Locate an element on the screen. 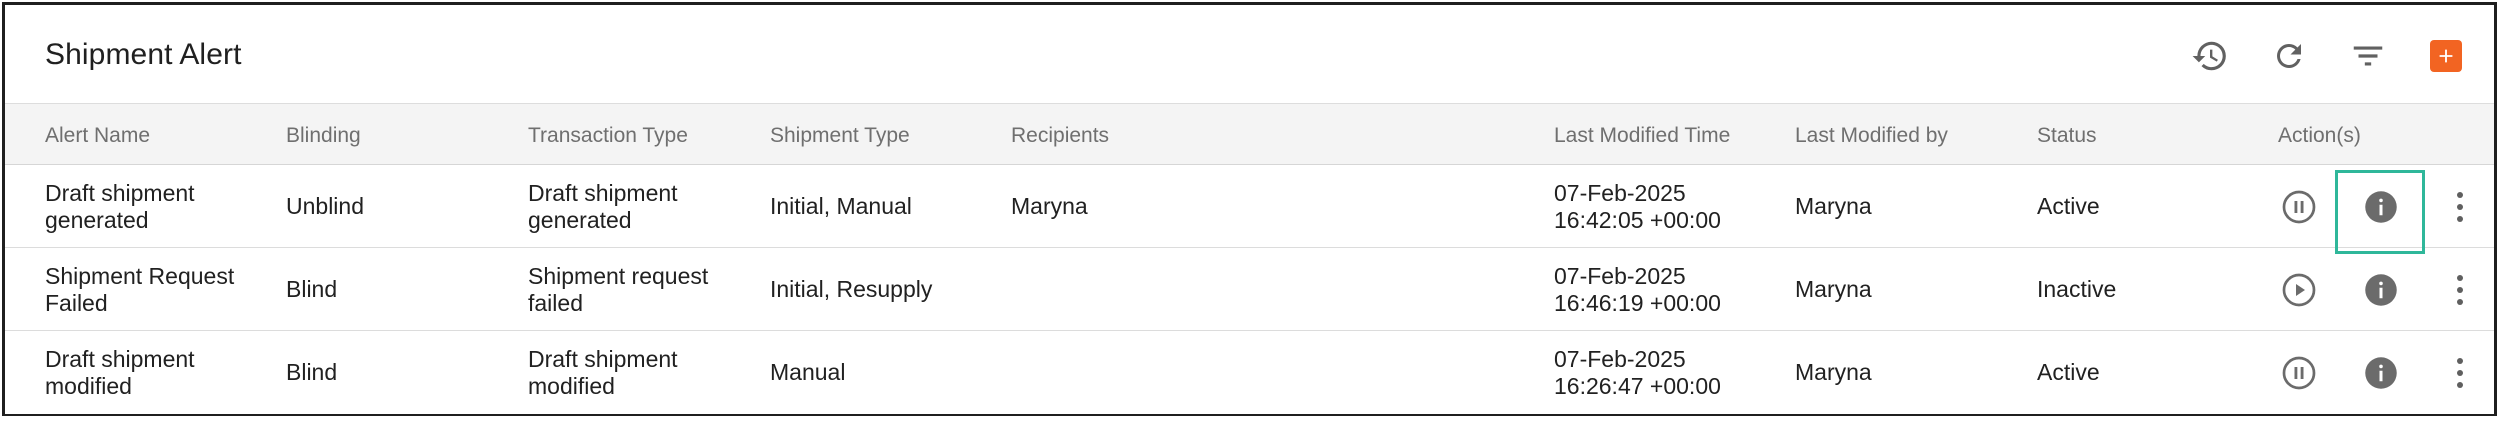 The width and height of the screenshot is (2500, 422). column-header-status: Status is located at coordinates (2067, 136).